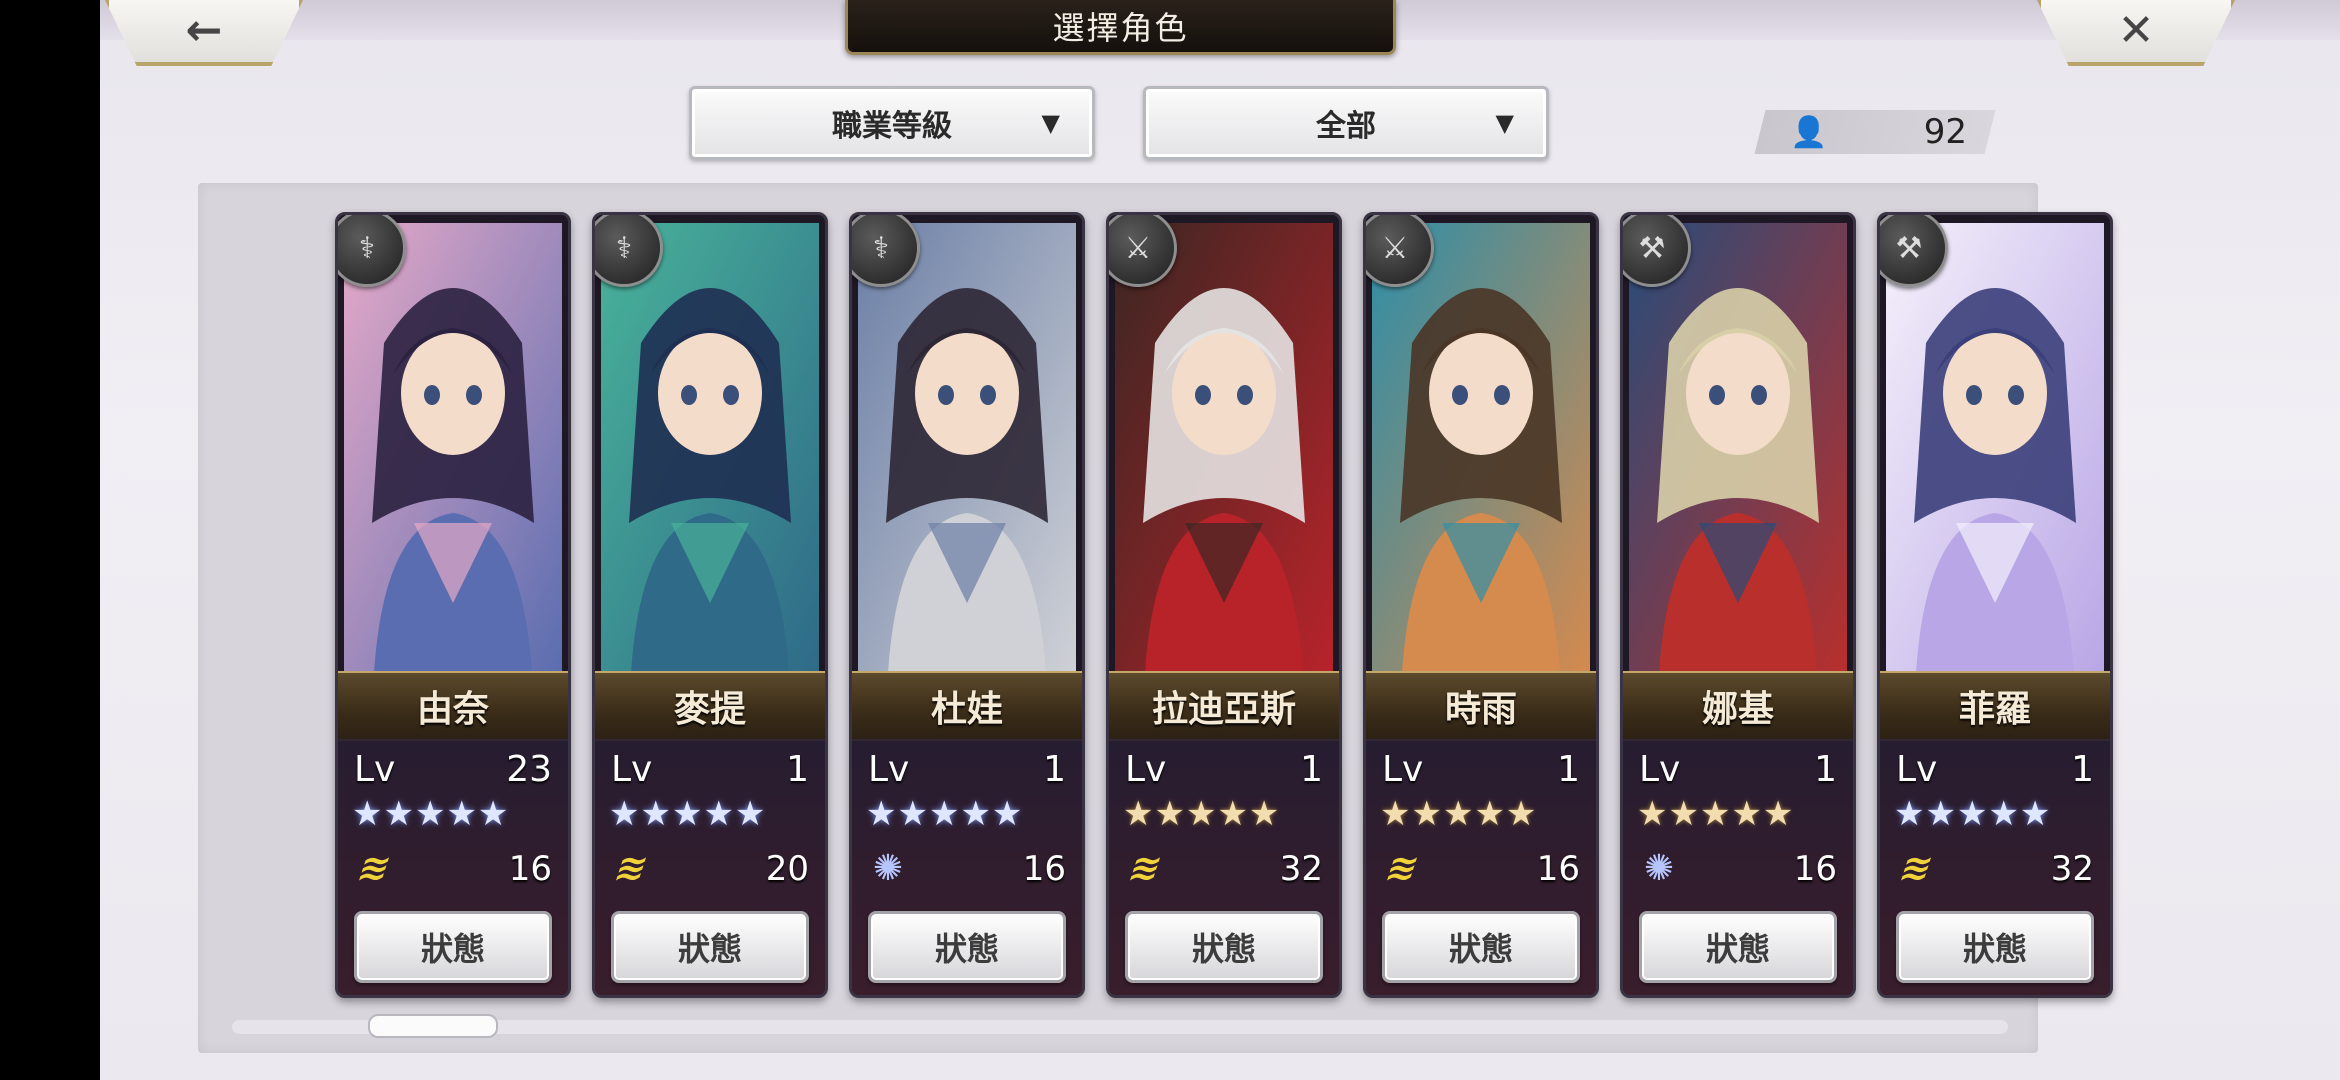 This screenshot has height=1080, width=2340. Describe the element at coordinates (2136, 33) in the screenshot. I see `close-button: ✕` at that location.